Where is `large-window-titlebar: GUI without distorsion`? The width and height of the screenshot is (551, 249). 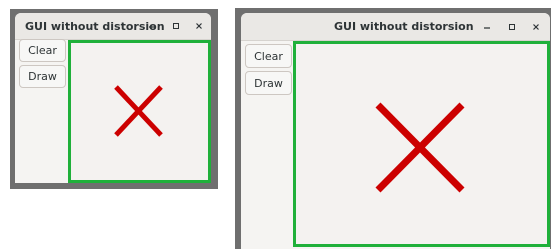
large-window-titlebar: GUI without distorsion is located at coordinates (395, 27).